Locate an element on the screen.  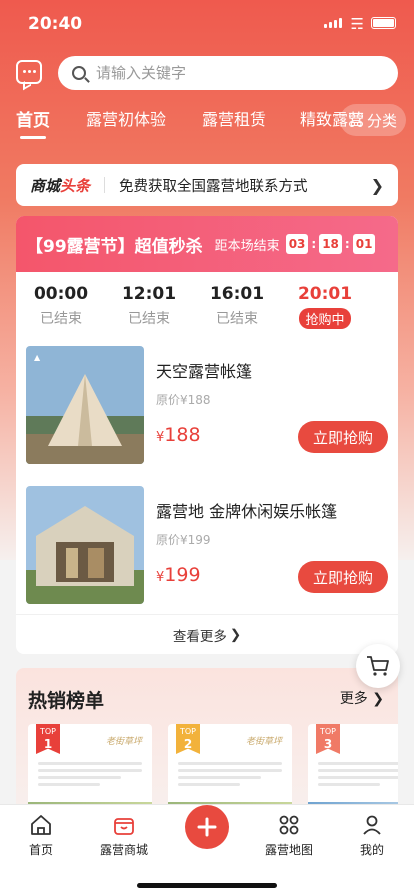
view-more-link: 查看更多 ❯ is located at coordinates (207, 634).